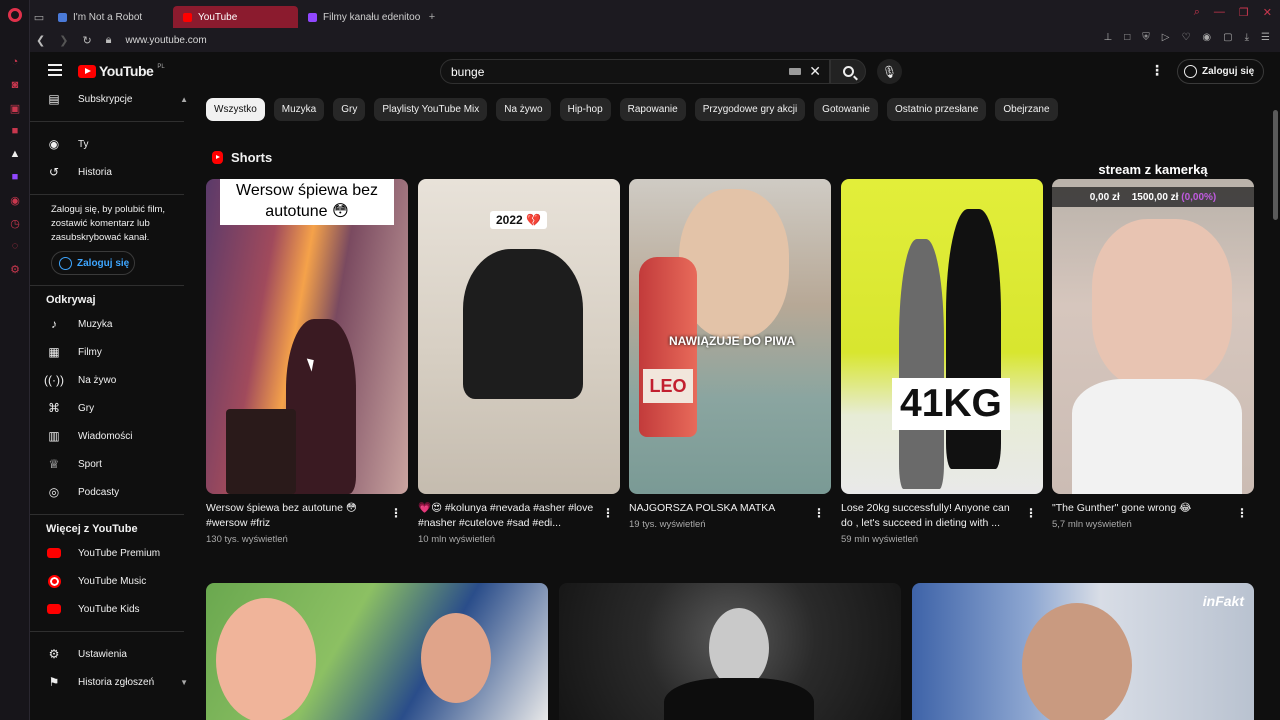 This screenshot has height=720, width=1280. Describe the element at coordinates (1127, 37) in the screenshot. I see `snapshot-icon: □` at that location.